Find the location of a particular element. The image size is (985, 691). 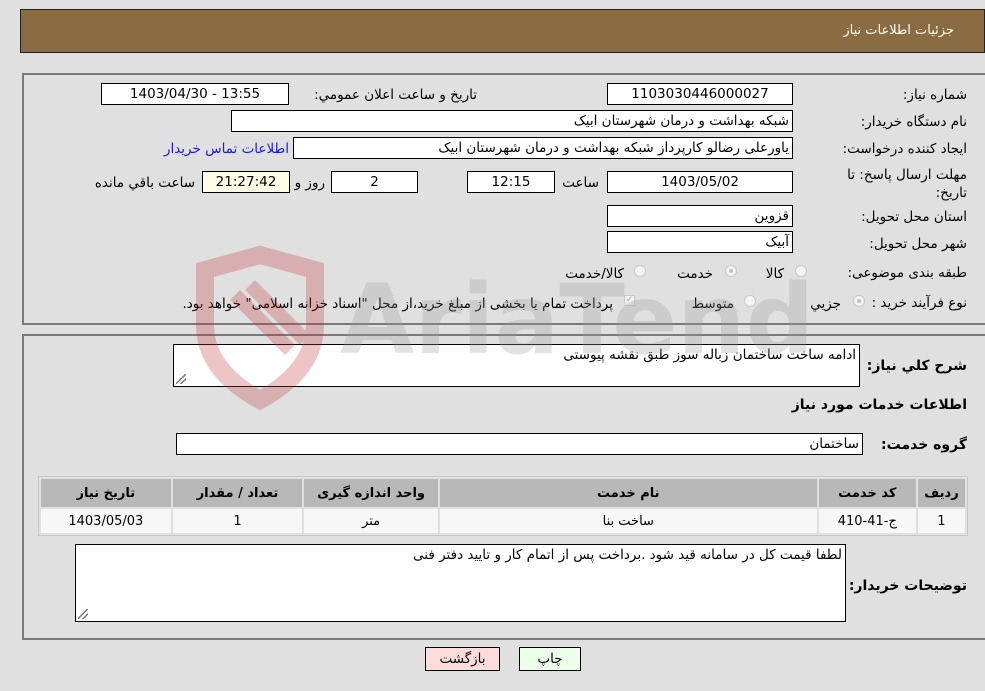

process-type-label: نوع فرآیند خرید : is located at coordinates (919, 303).